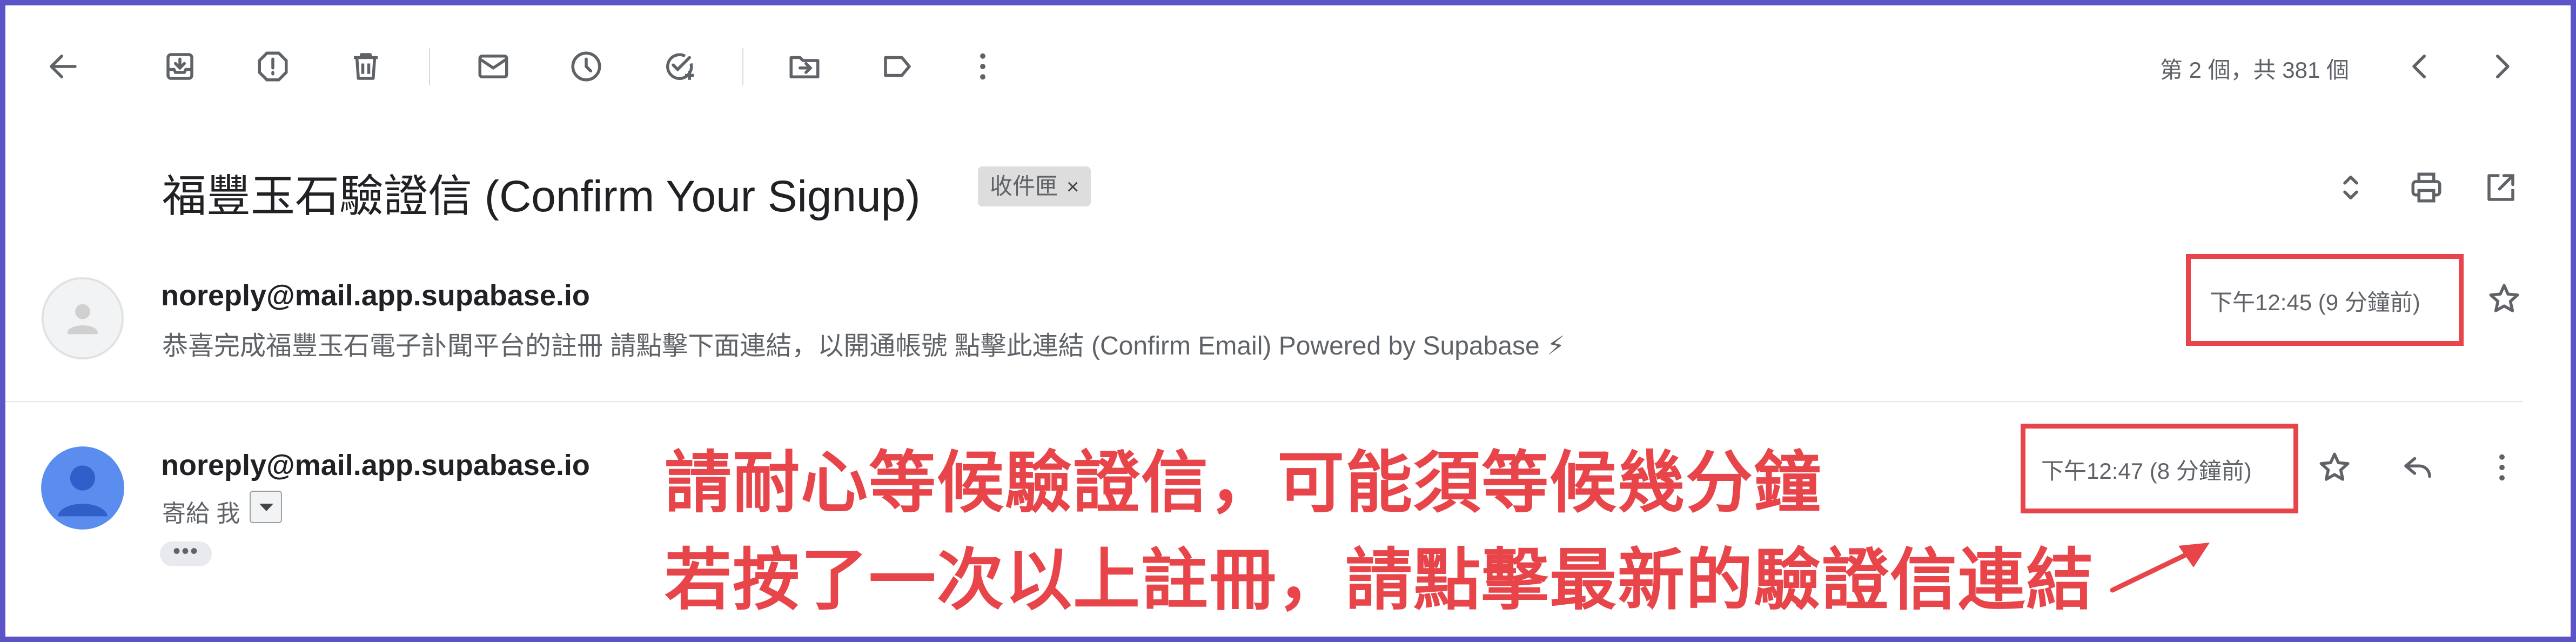 This screenshot has height=642, width=2576. I want to click on inbox-label-chip: 收件匣 ×, so click(1035, 186).